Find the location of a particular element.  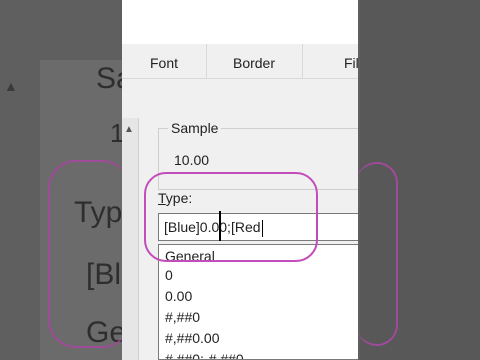

background-scroll-up-icon: ▲ is located at coordinates (11, 86).